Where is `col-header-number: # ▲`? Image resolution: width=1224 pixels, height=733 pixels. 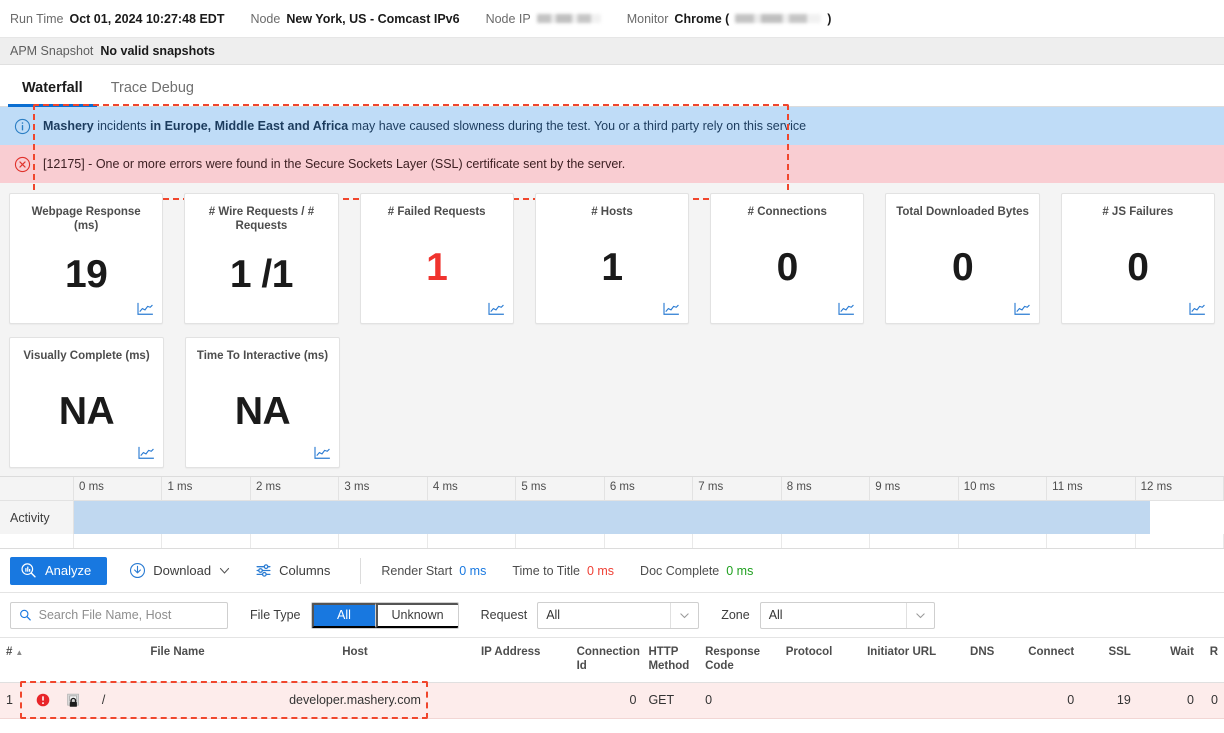
col-header-number: # ▲ is located at coordinates (15, 660).